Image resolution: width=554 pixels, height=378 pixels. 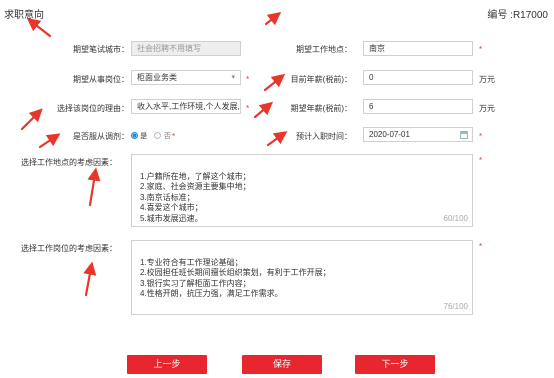 I want to click on location-factors-counter: 60/100, so click(x=455, y=218).